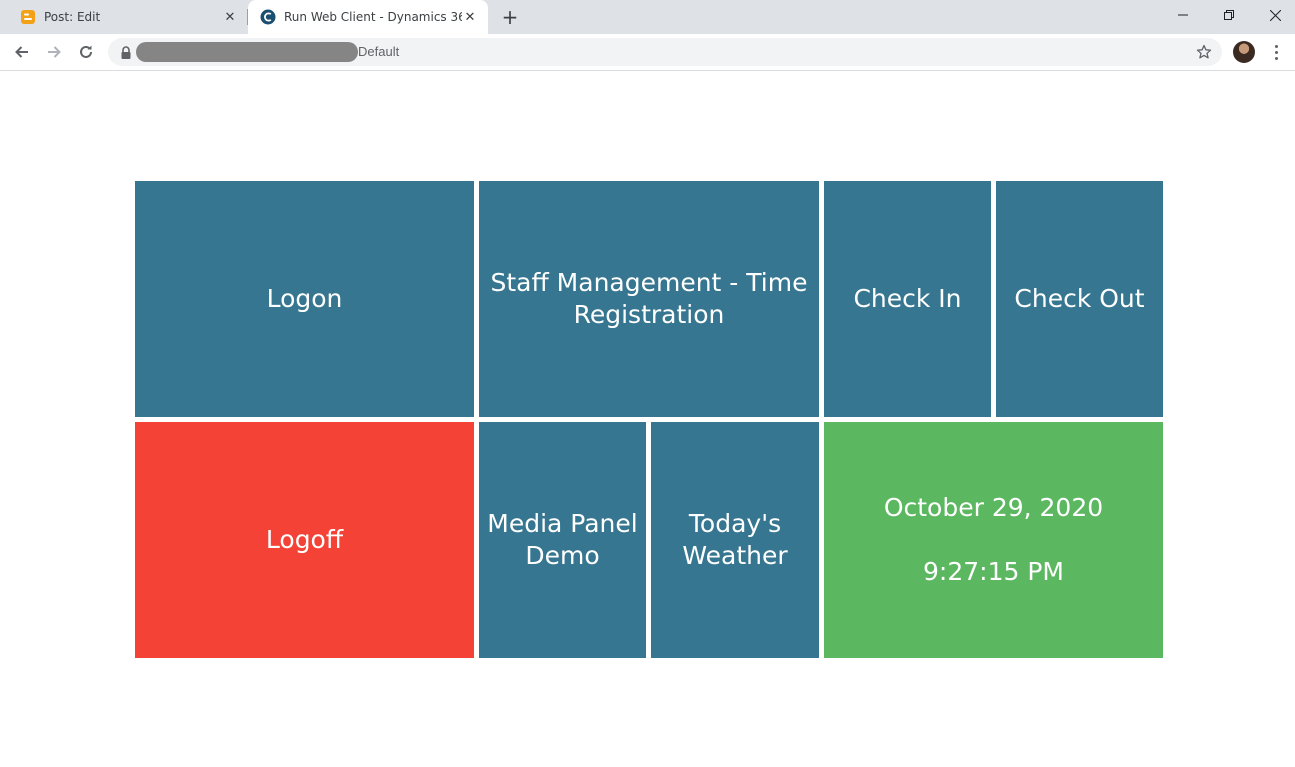 The width and height of the screenshot is (1295, 767). I want to click on logoff-tile: Logoff, so click(304, 540).